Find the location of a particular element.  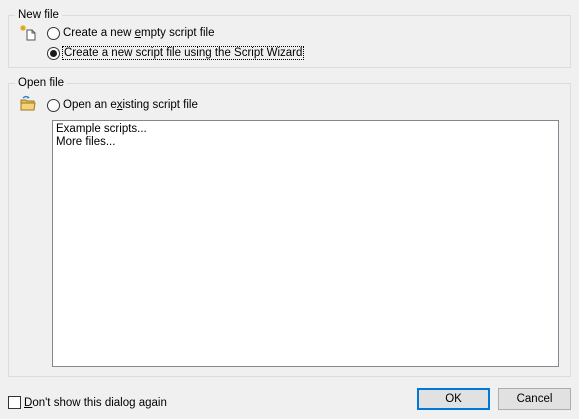

dont-show-again-checkbox is located at coordinates (14, 402).